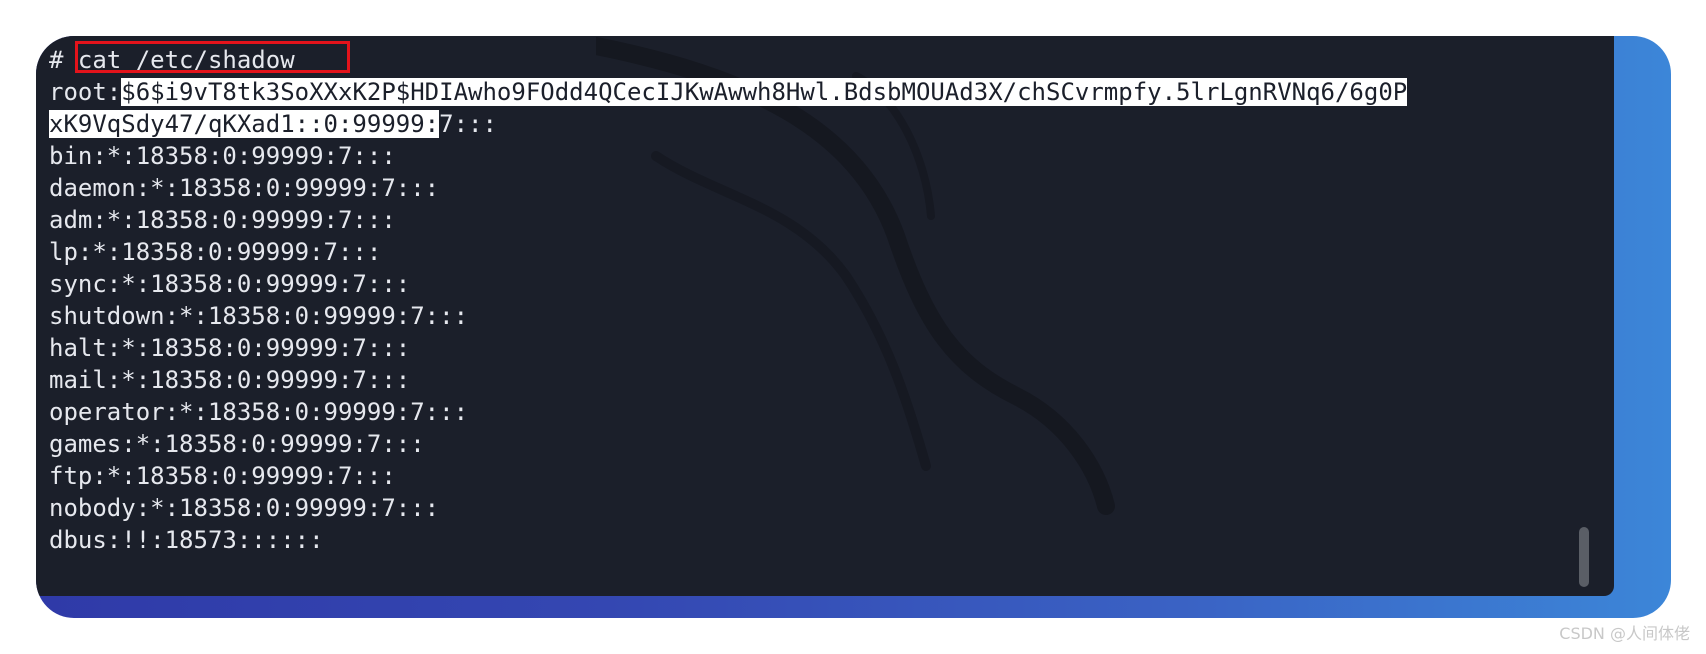 Image resolution: width=1706 pixels, height=654 pixels. Describe the element at coordinates (215, 252) in the screenshot. I see `shadow-line: lp:*:18358:0:99999:7:::` at that location.